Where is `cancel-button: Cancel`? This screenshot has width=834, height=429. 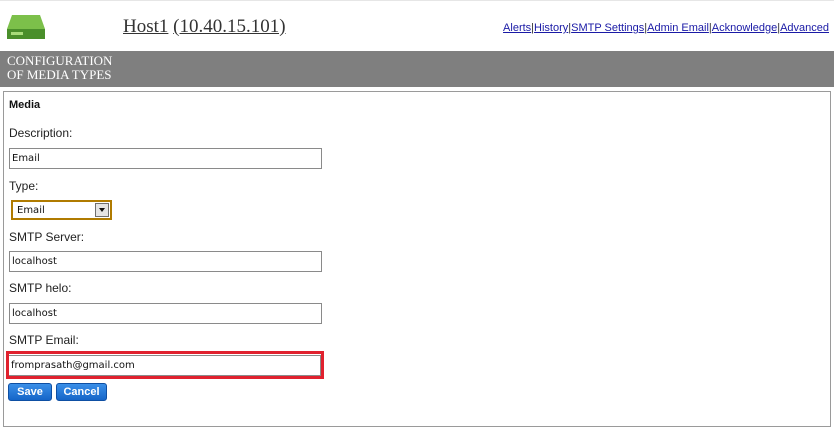 cancel-button: Cancel is located at coordinates (81, 392).